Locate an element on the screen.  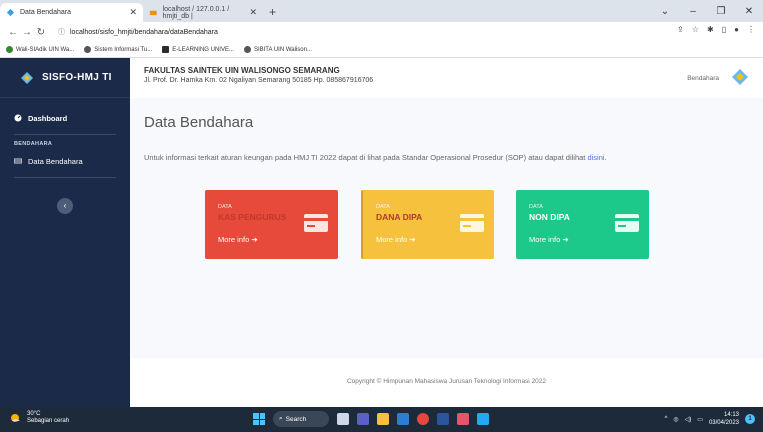
bookmark-star-icon: ☆ is located at coordinates (695, 29).